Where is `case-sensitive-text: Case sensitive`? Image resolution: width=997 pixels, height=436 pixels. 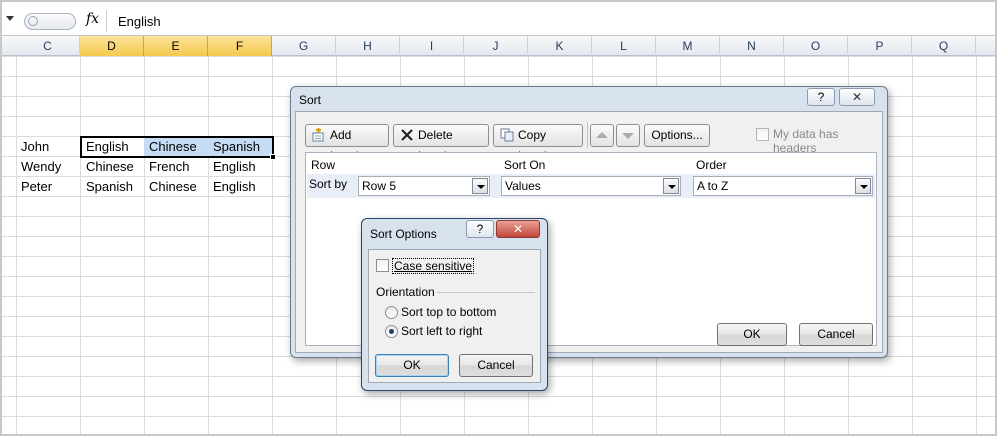
case-sensitive-text: Case sensitive is located at coordinates (433, 266).